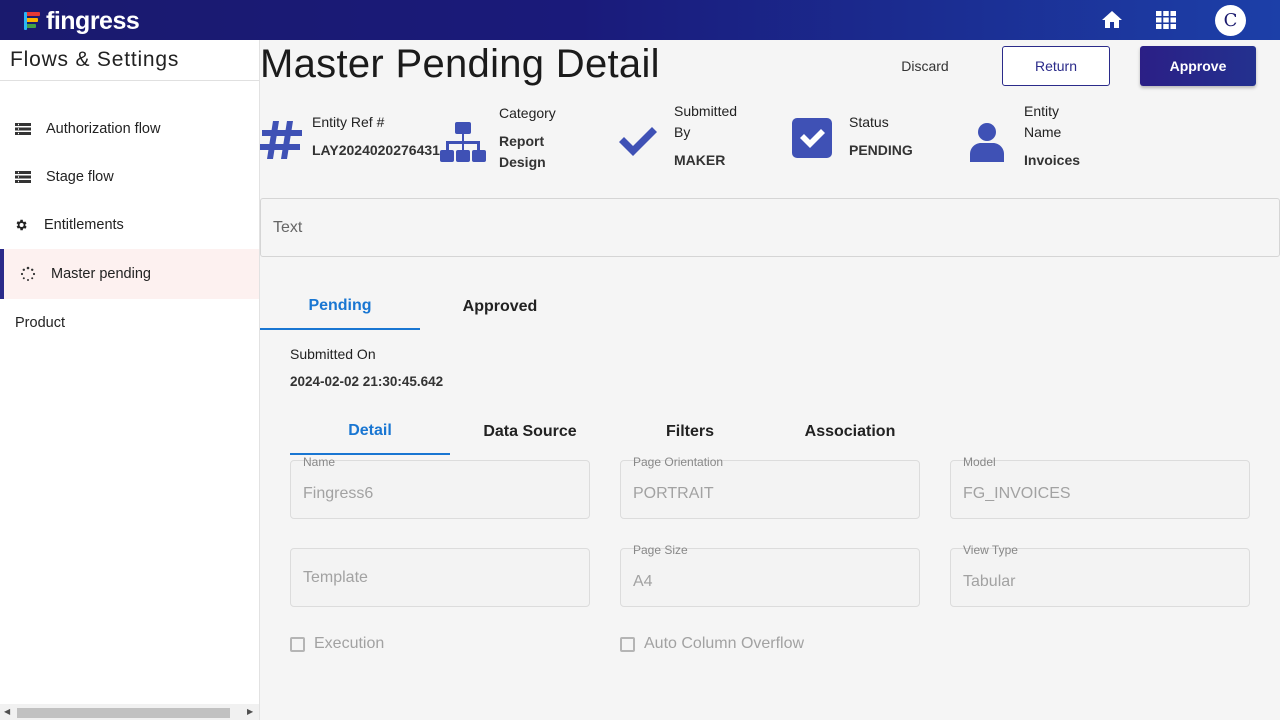 Image resolution: width=1280 pixels, height=720 pixels. Describe the element at coordinates (370, 432) in the screenshot. I see `tab-detail: Detail` at that location.